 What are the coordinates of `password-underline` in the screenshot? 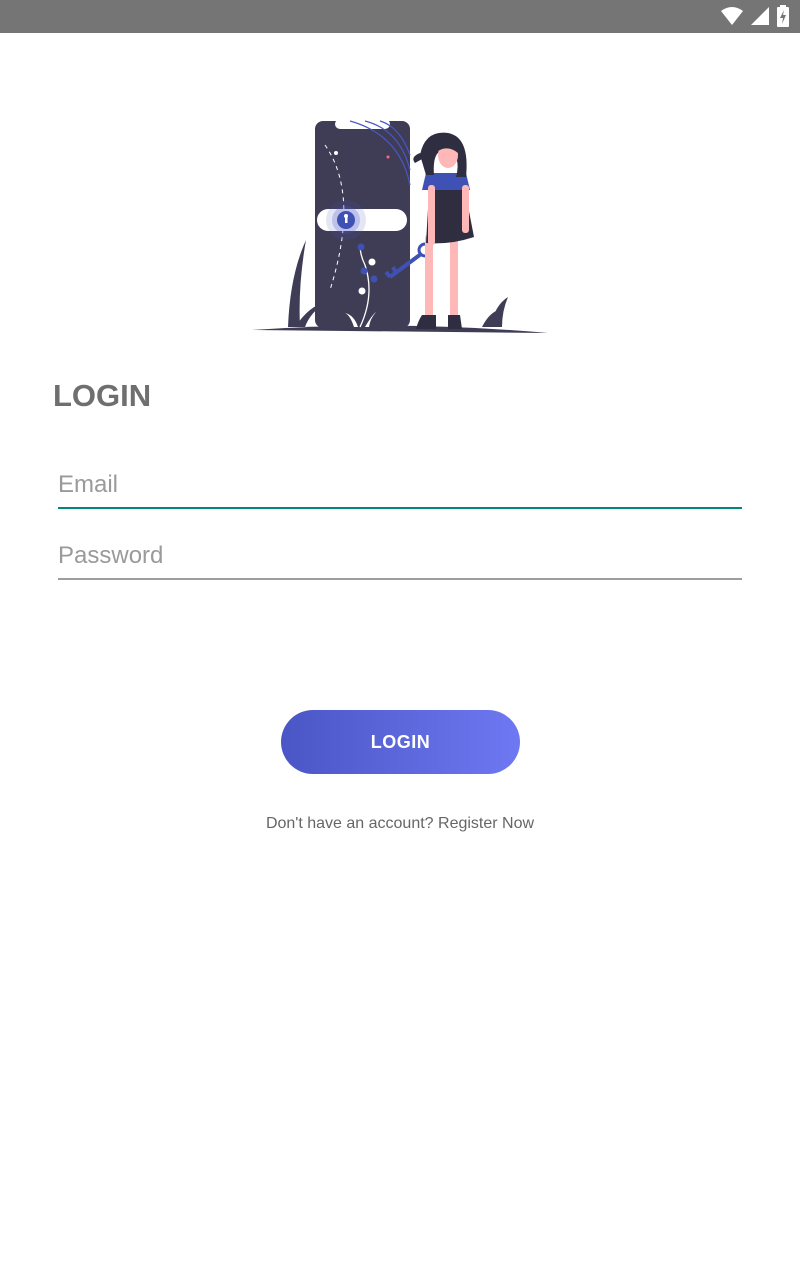 It's located at (400, 579).